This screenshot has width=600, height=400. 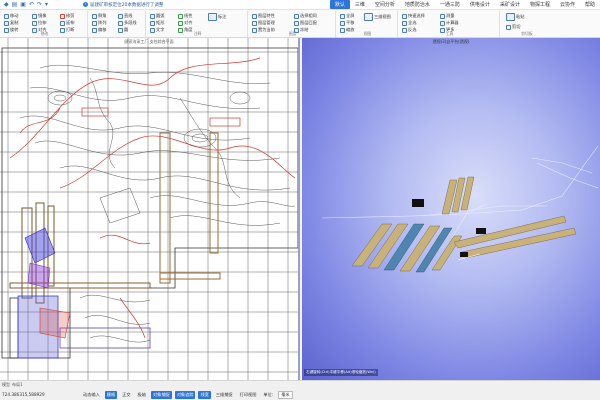 What do you see at coordinates (34, 16) in the screenshot?
I see `mirror-icon` at bounding box center [34, 16].